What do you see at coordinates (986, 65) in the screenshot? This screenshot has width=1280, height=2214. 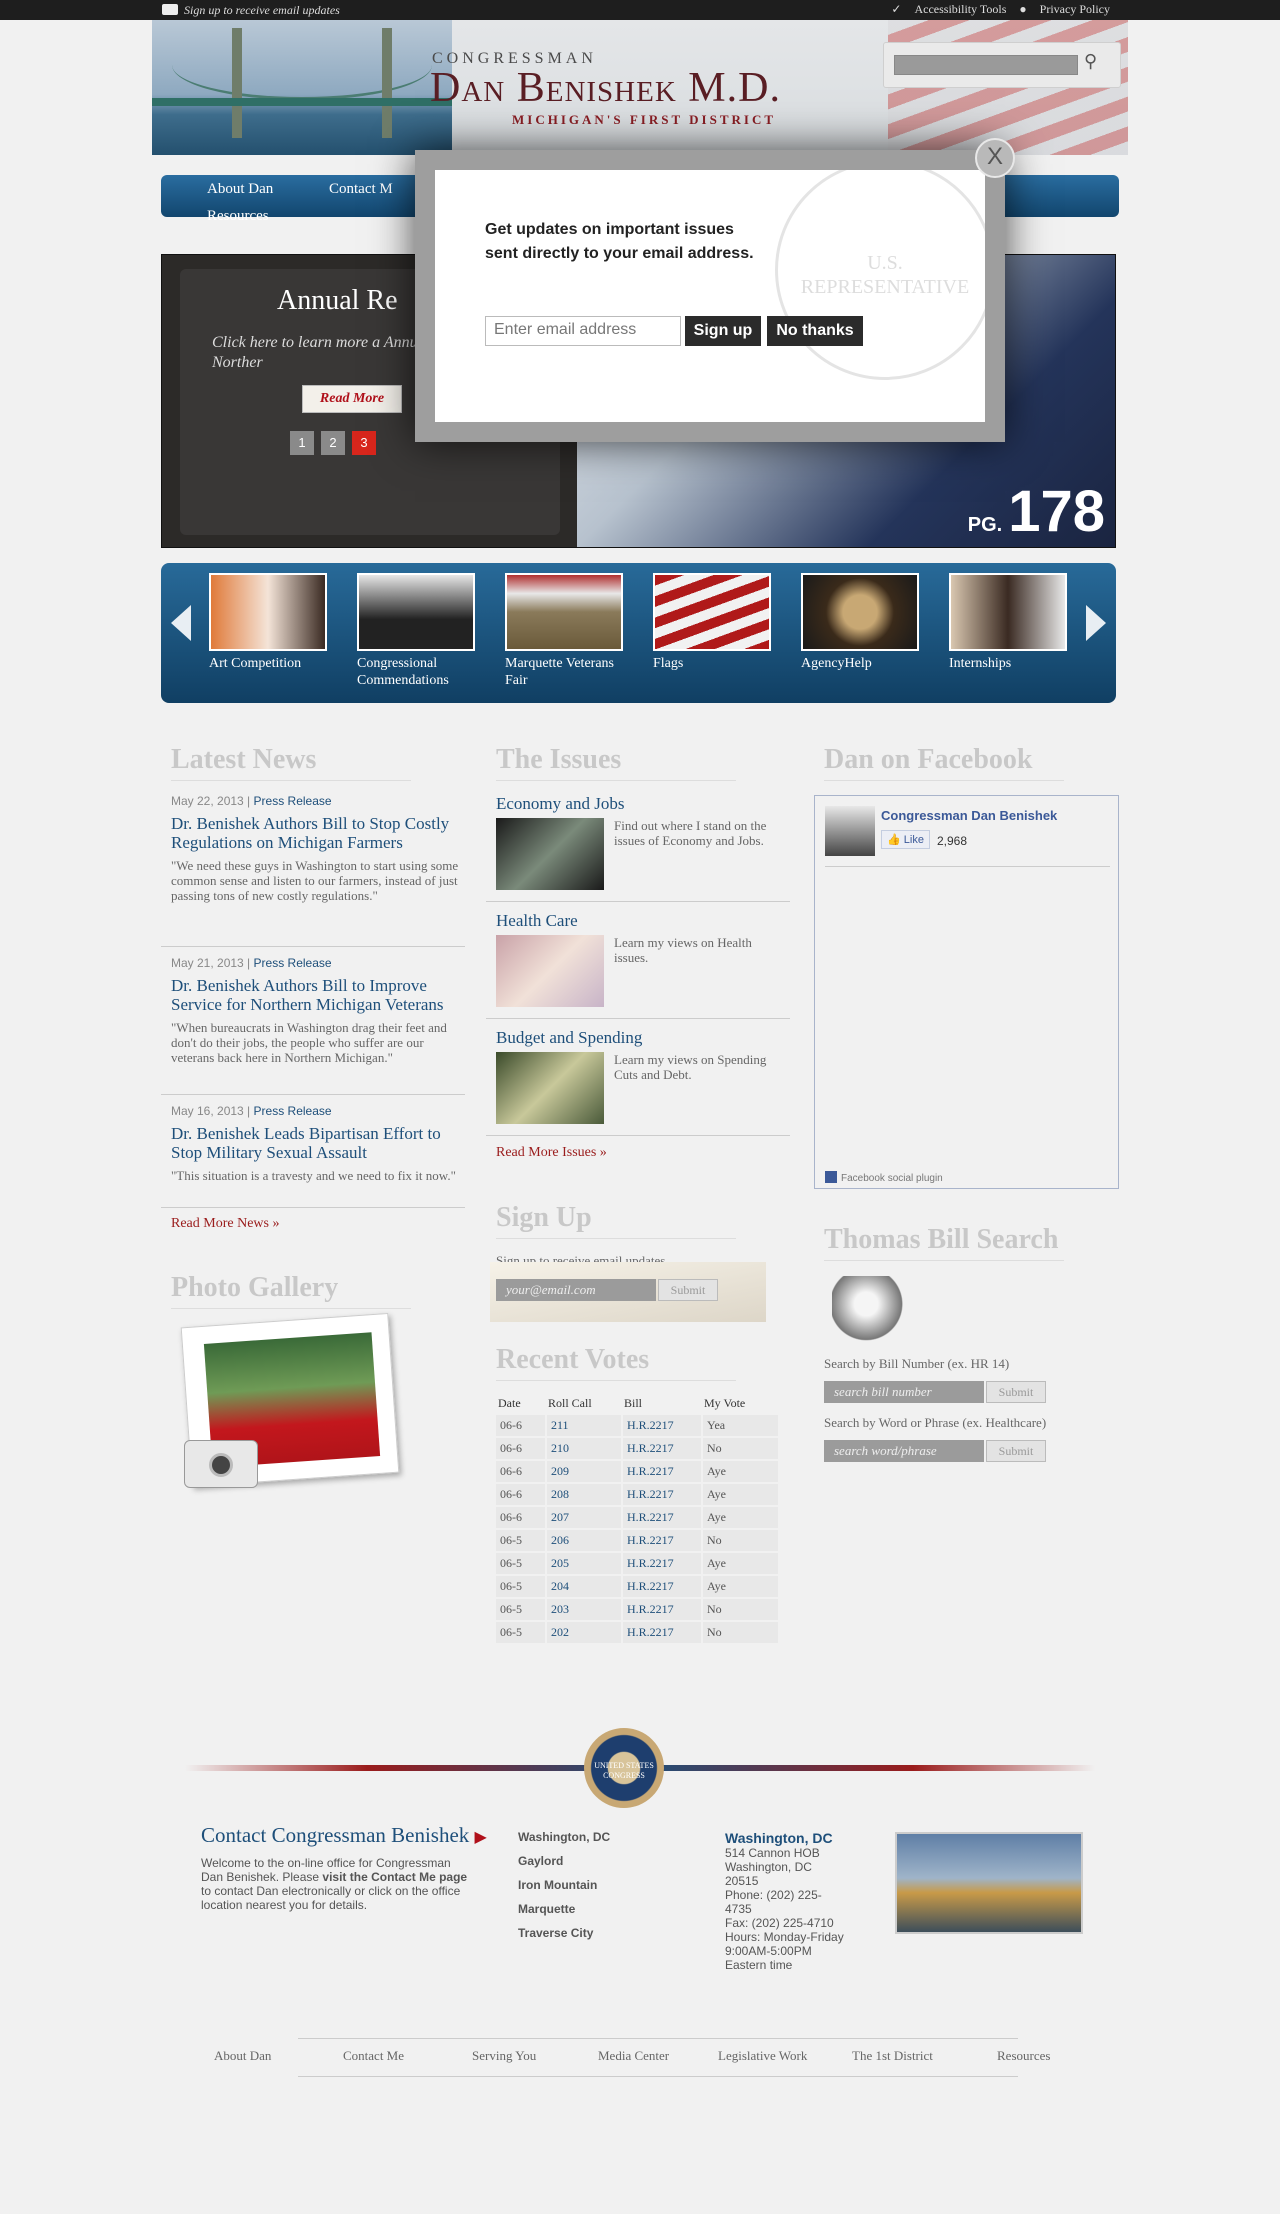 I see `search-input` at bounding box center [986, 65].